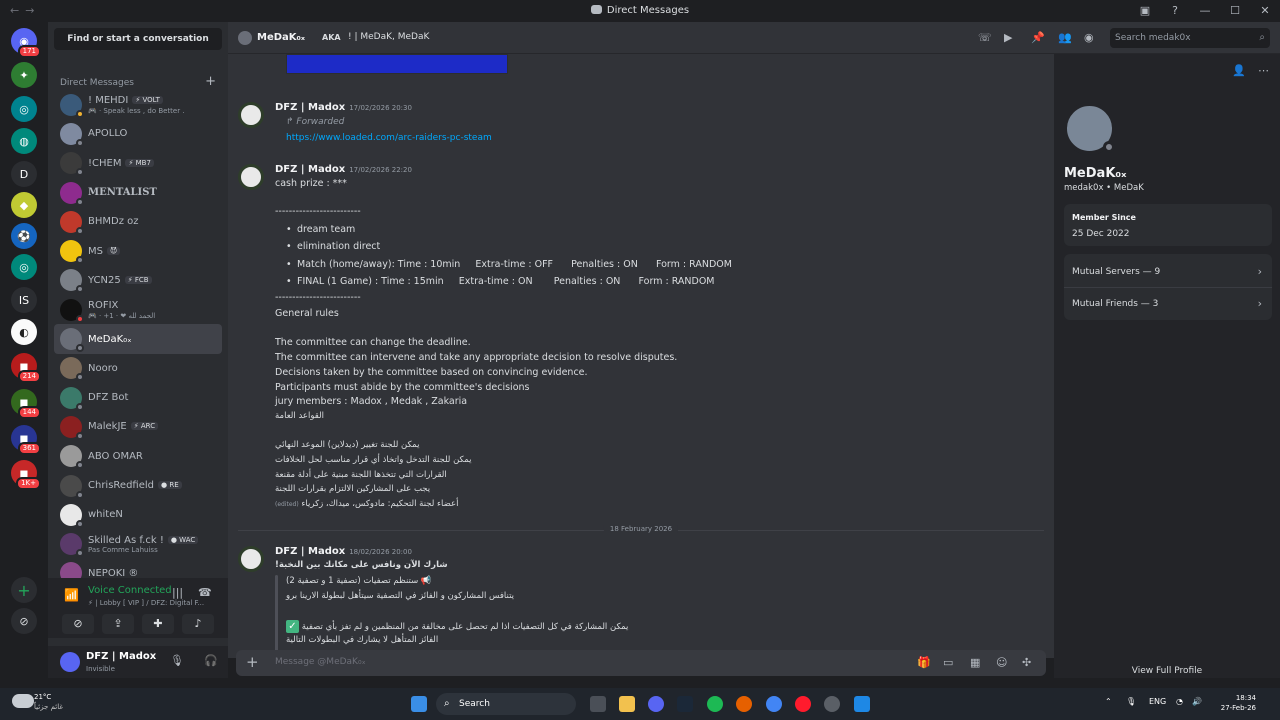  I want to click on task-view-icon, so click(598, 704).